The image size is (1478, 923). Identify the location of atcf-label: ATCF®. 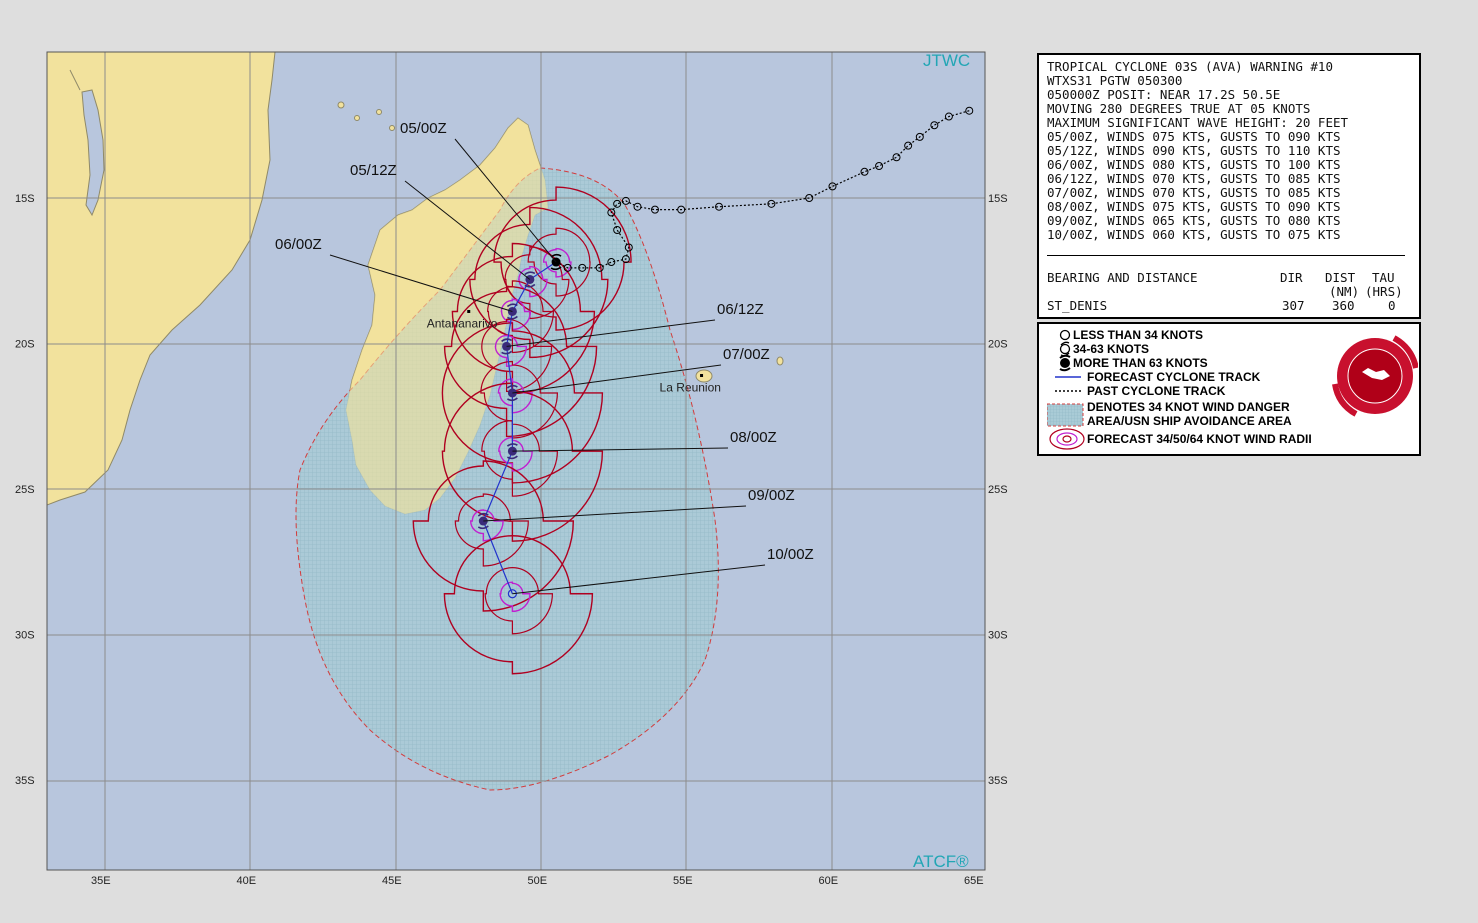
(941, 861).